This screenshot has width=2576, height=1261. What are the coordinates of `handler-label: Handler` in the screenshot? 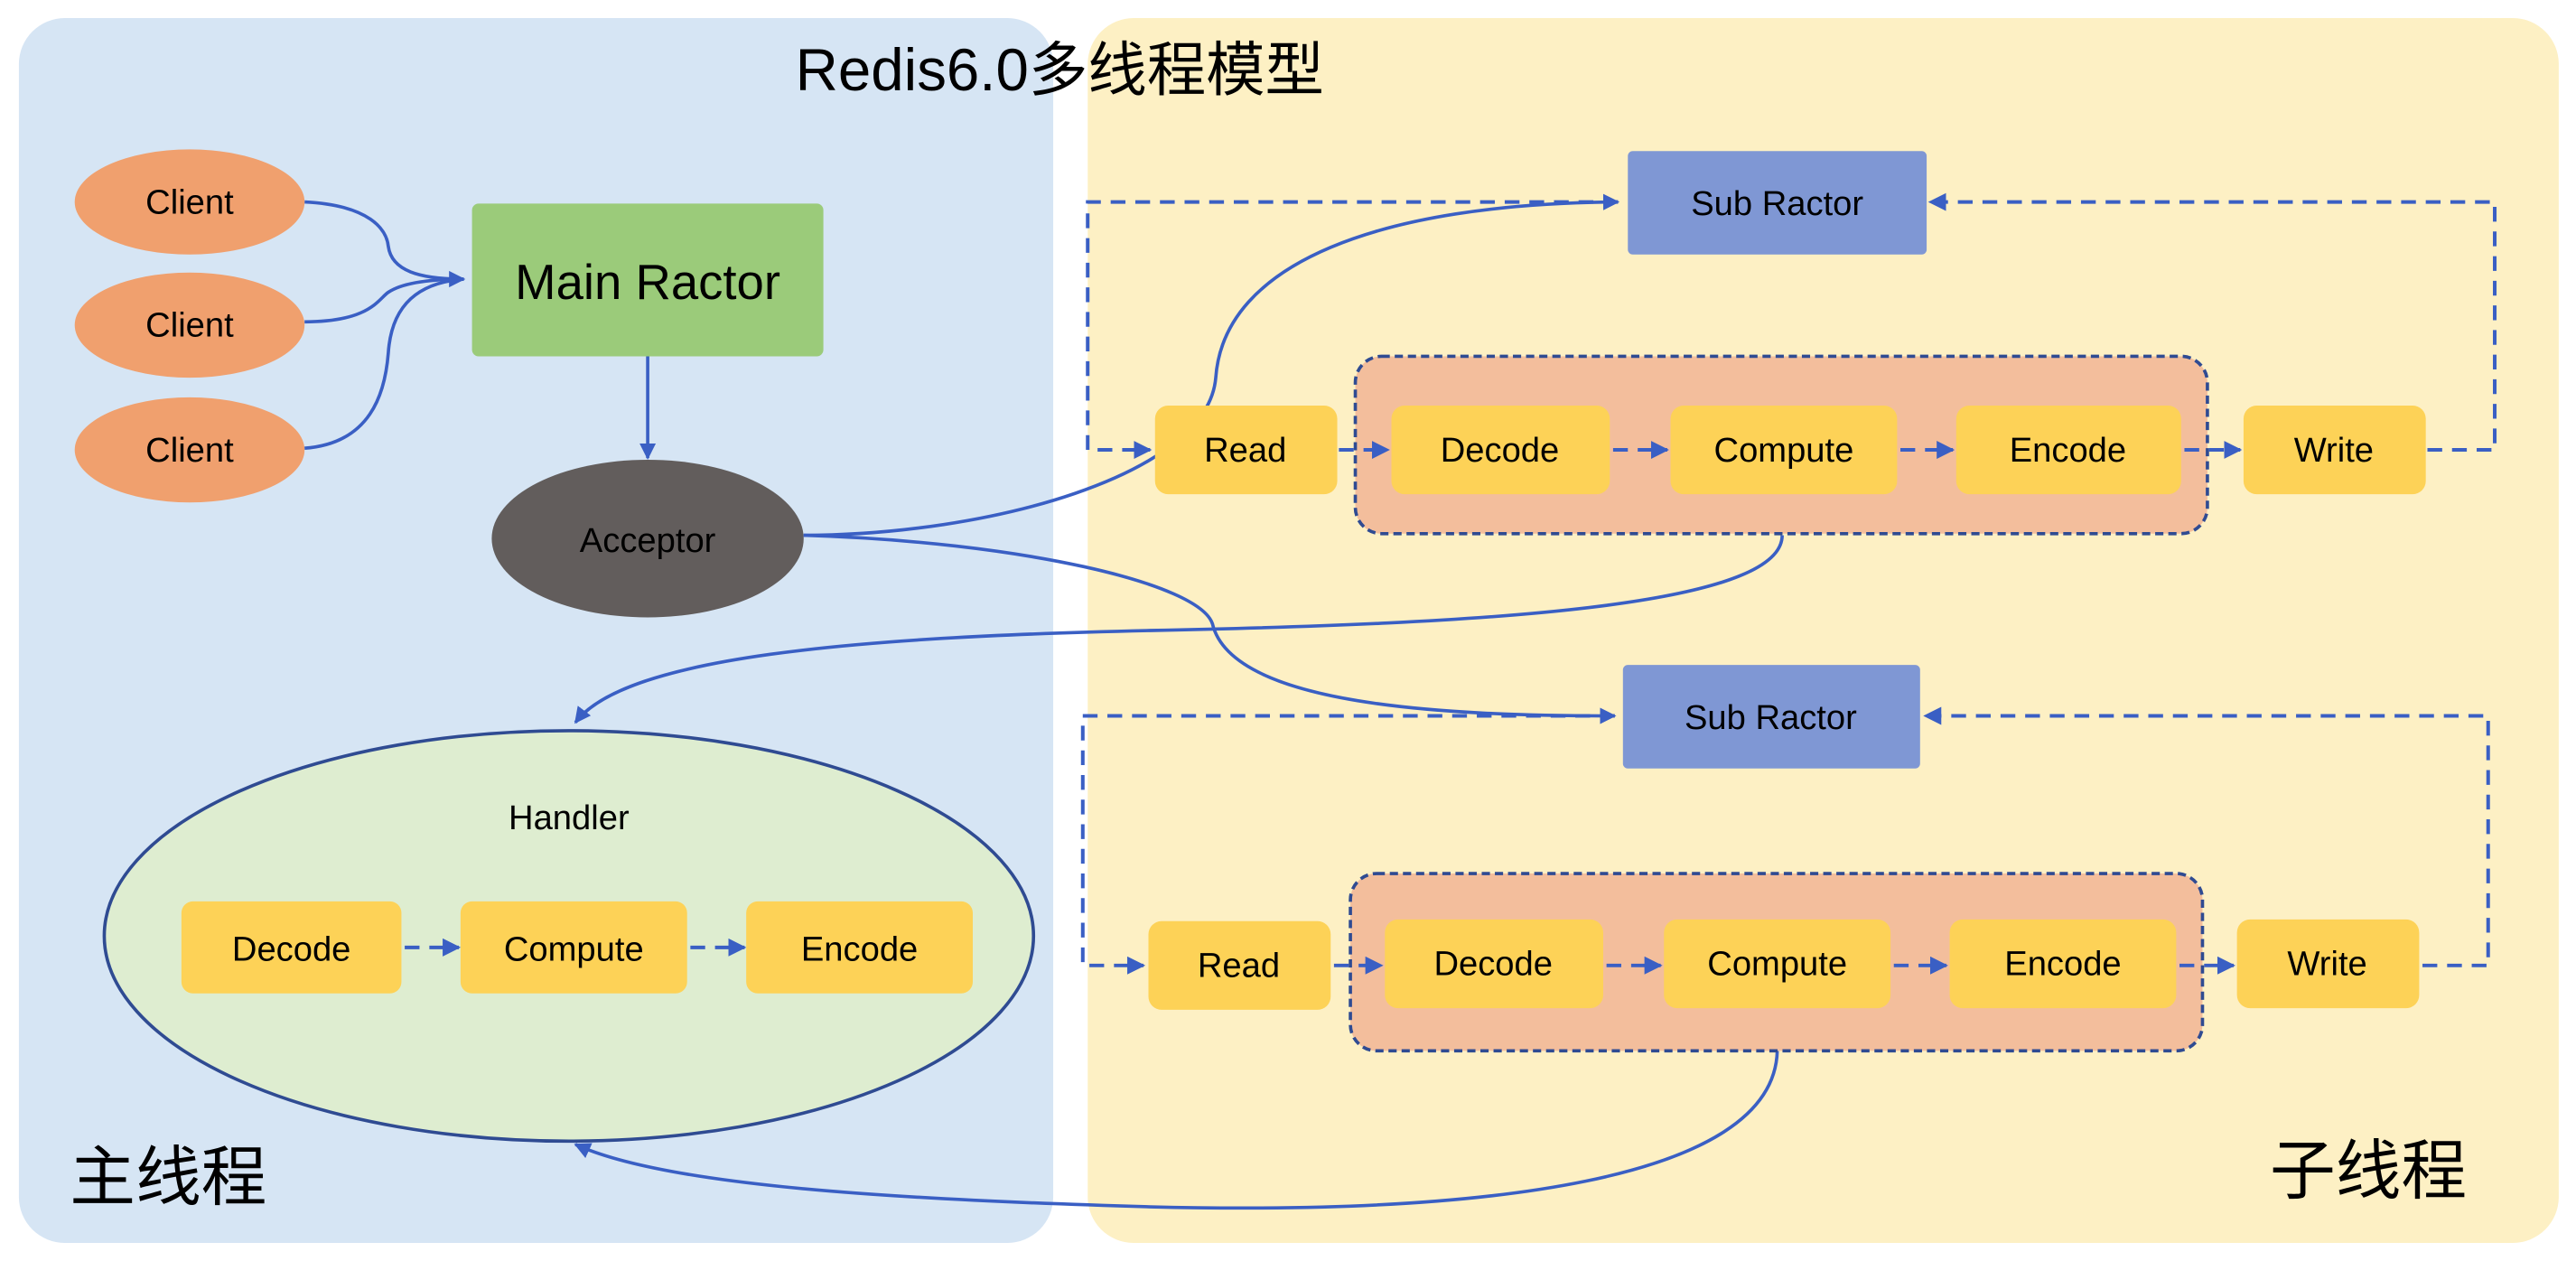 It's located at (570, 818).